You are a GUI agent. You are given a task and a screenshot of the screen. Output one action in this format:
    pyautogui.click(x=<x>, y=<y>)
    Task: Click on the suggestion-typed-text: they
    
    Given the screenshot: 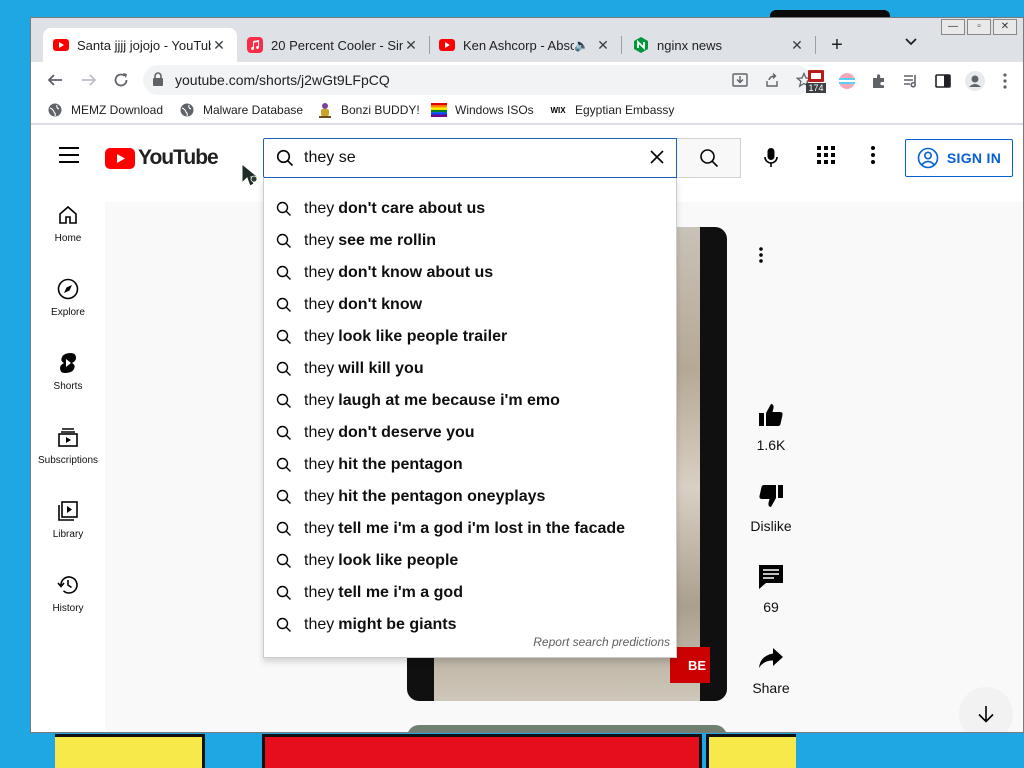 What is the action you would take?
    pyautogui.click(x=319, y=336)
    